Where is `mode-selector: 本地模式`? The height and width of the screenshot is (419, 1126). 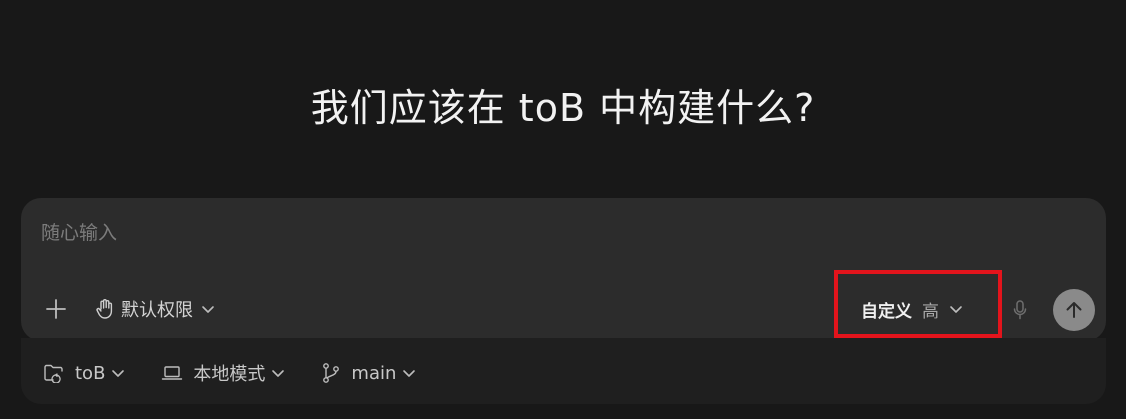 mode-selector: 本地模式 is located at coordinates (223, 373).